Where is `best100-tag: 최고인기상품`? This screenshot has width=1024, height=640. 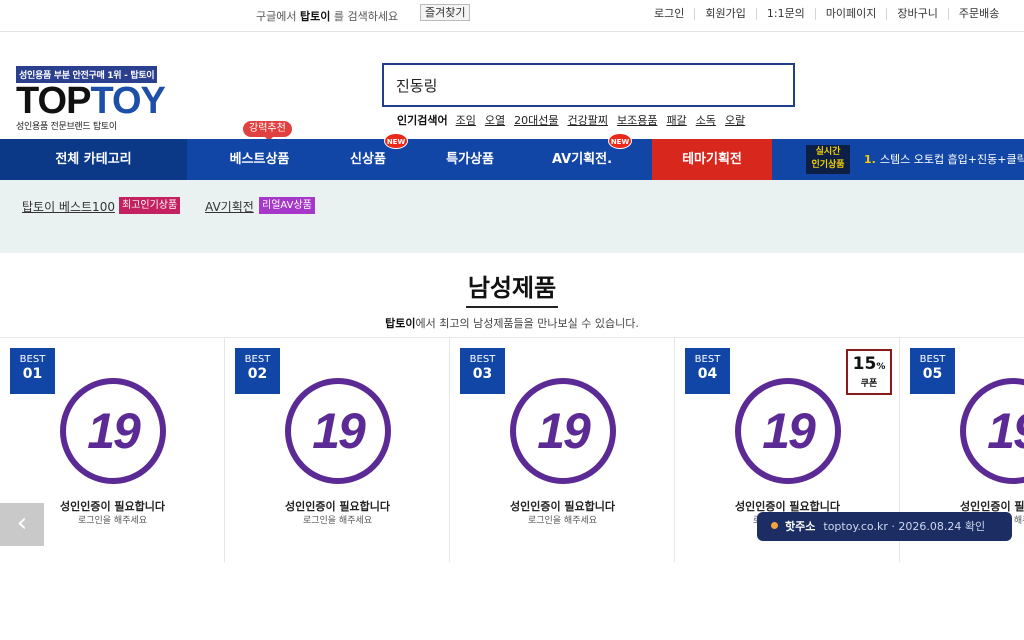 best100-tag: 최고인기상품 is located at coordinates (150, 205).